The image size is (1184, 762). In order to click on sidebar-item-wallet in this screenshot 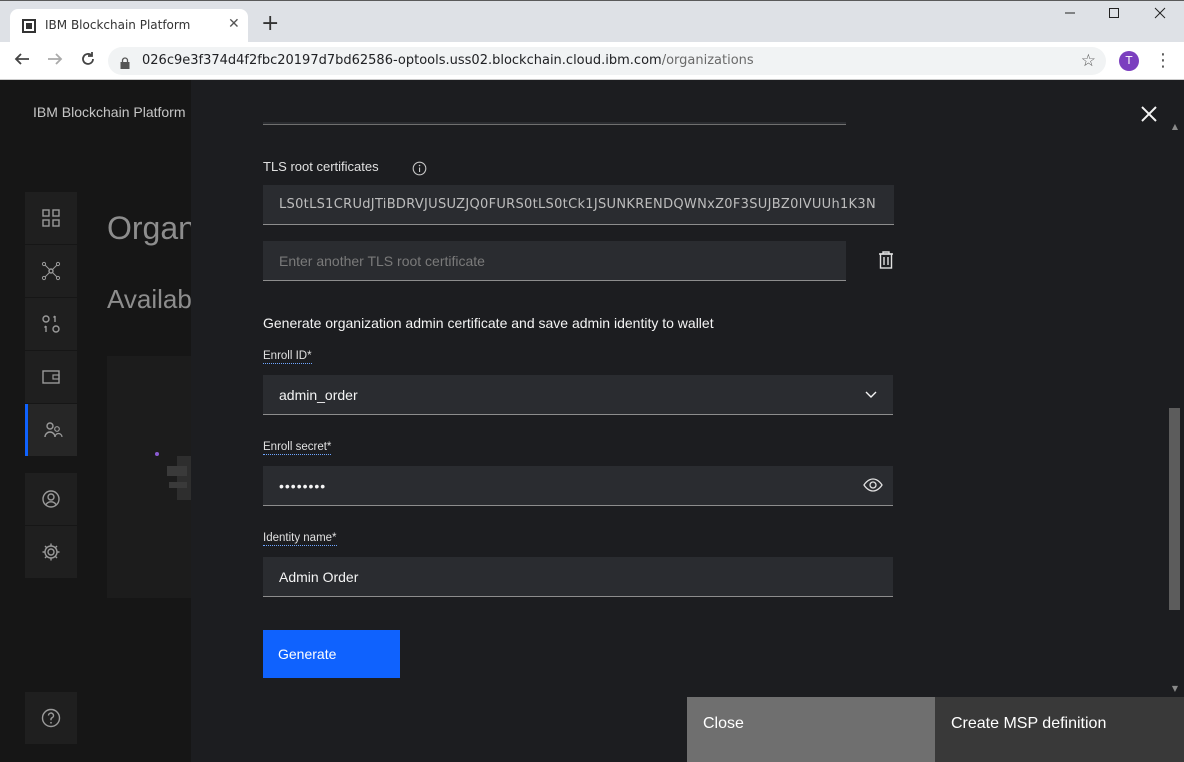, I will do `click(51, 377)`.